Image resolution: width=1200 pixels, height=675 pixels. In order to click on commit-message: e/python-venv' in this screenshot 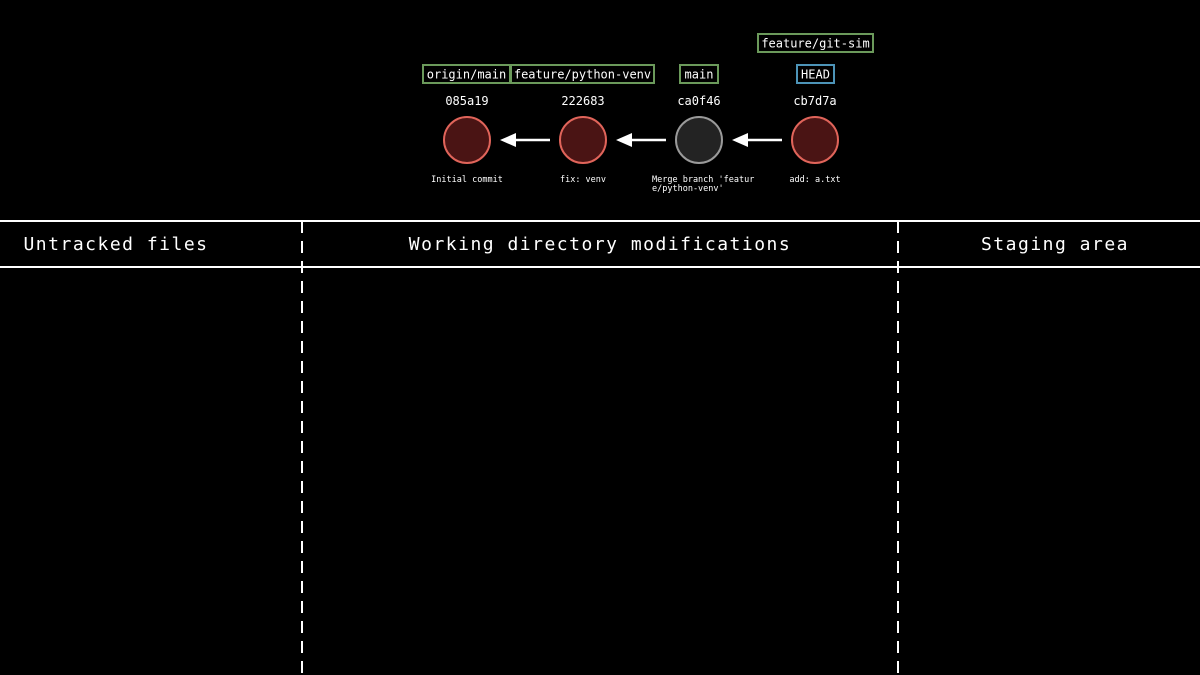, I will do `click(688, 189)`.